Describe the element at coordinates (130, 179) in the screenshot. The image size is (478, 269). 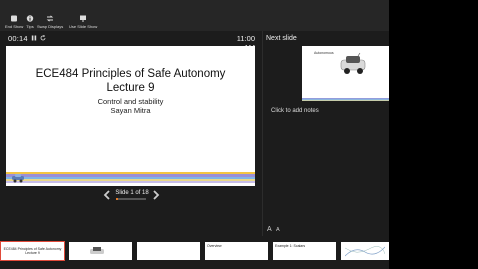
I see `footer-stripes` at that location.